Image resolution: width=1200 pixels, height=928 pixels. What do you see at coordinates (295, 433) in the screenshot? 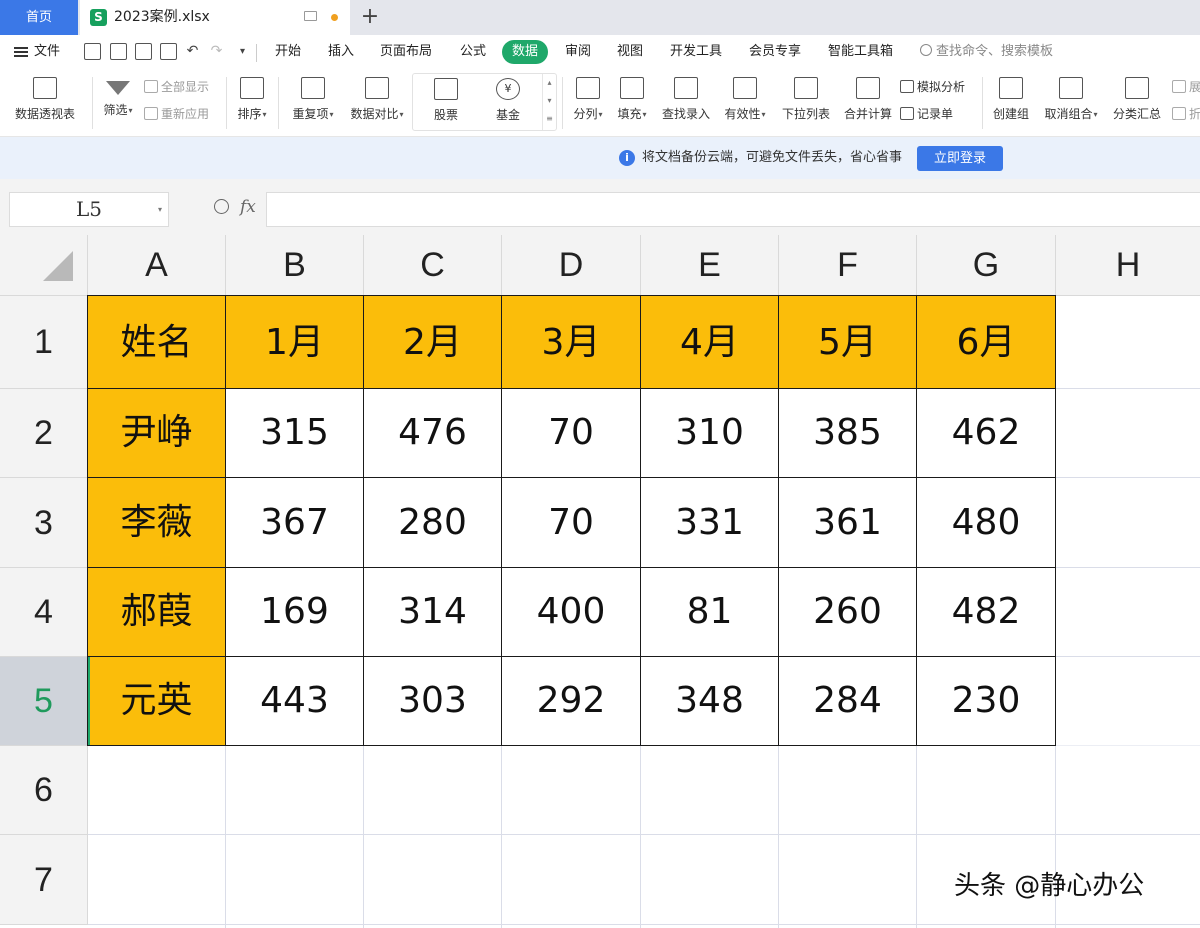
I see `cell-b2: 315` at bounding box center [295, 433].